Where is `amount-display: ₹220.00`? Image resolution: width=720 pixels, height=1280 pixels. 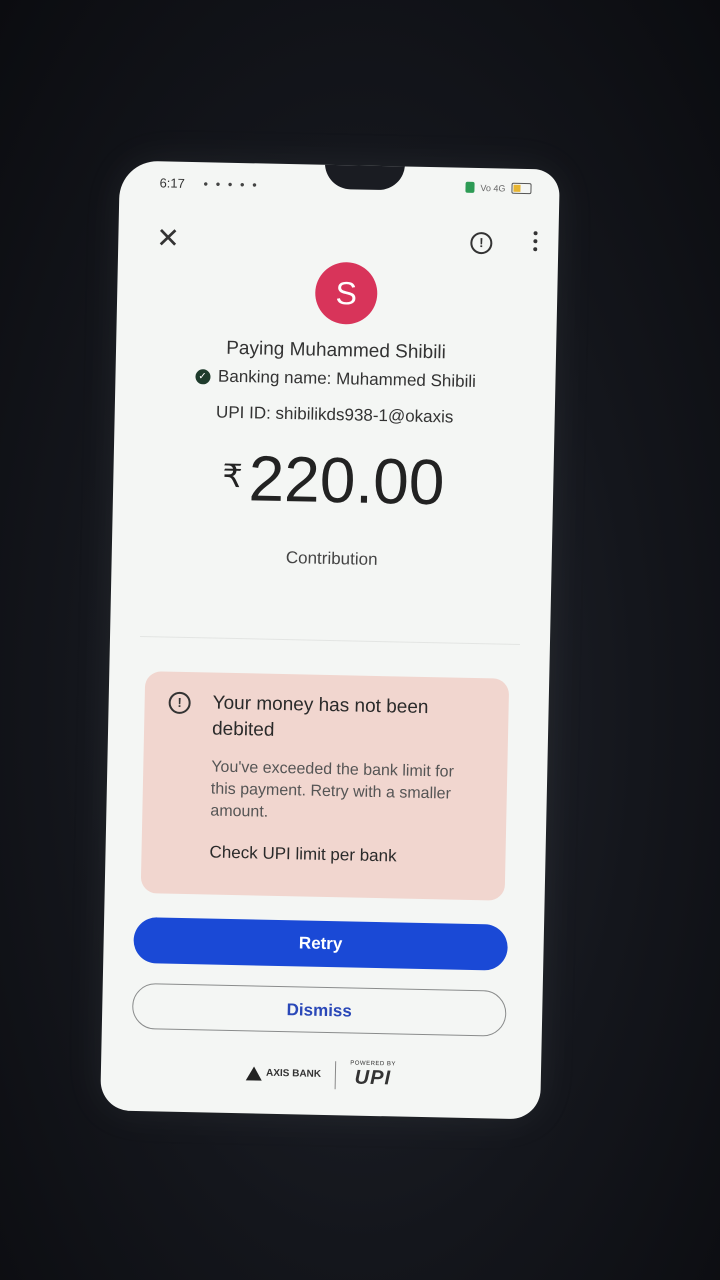
amount-display: ₹220.00 is located at coordinates (333, 479).